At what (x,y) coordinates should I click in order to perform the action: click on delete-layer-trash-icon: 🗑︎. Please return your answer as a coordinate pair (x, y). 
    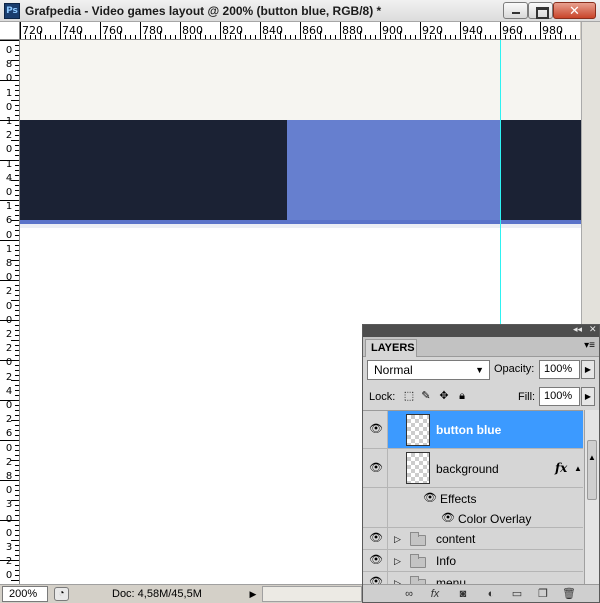
    Looking at the image, I should click on (569, 594).